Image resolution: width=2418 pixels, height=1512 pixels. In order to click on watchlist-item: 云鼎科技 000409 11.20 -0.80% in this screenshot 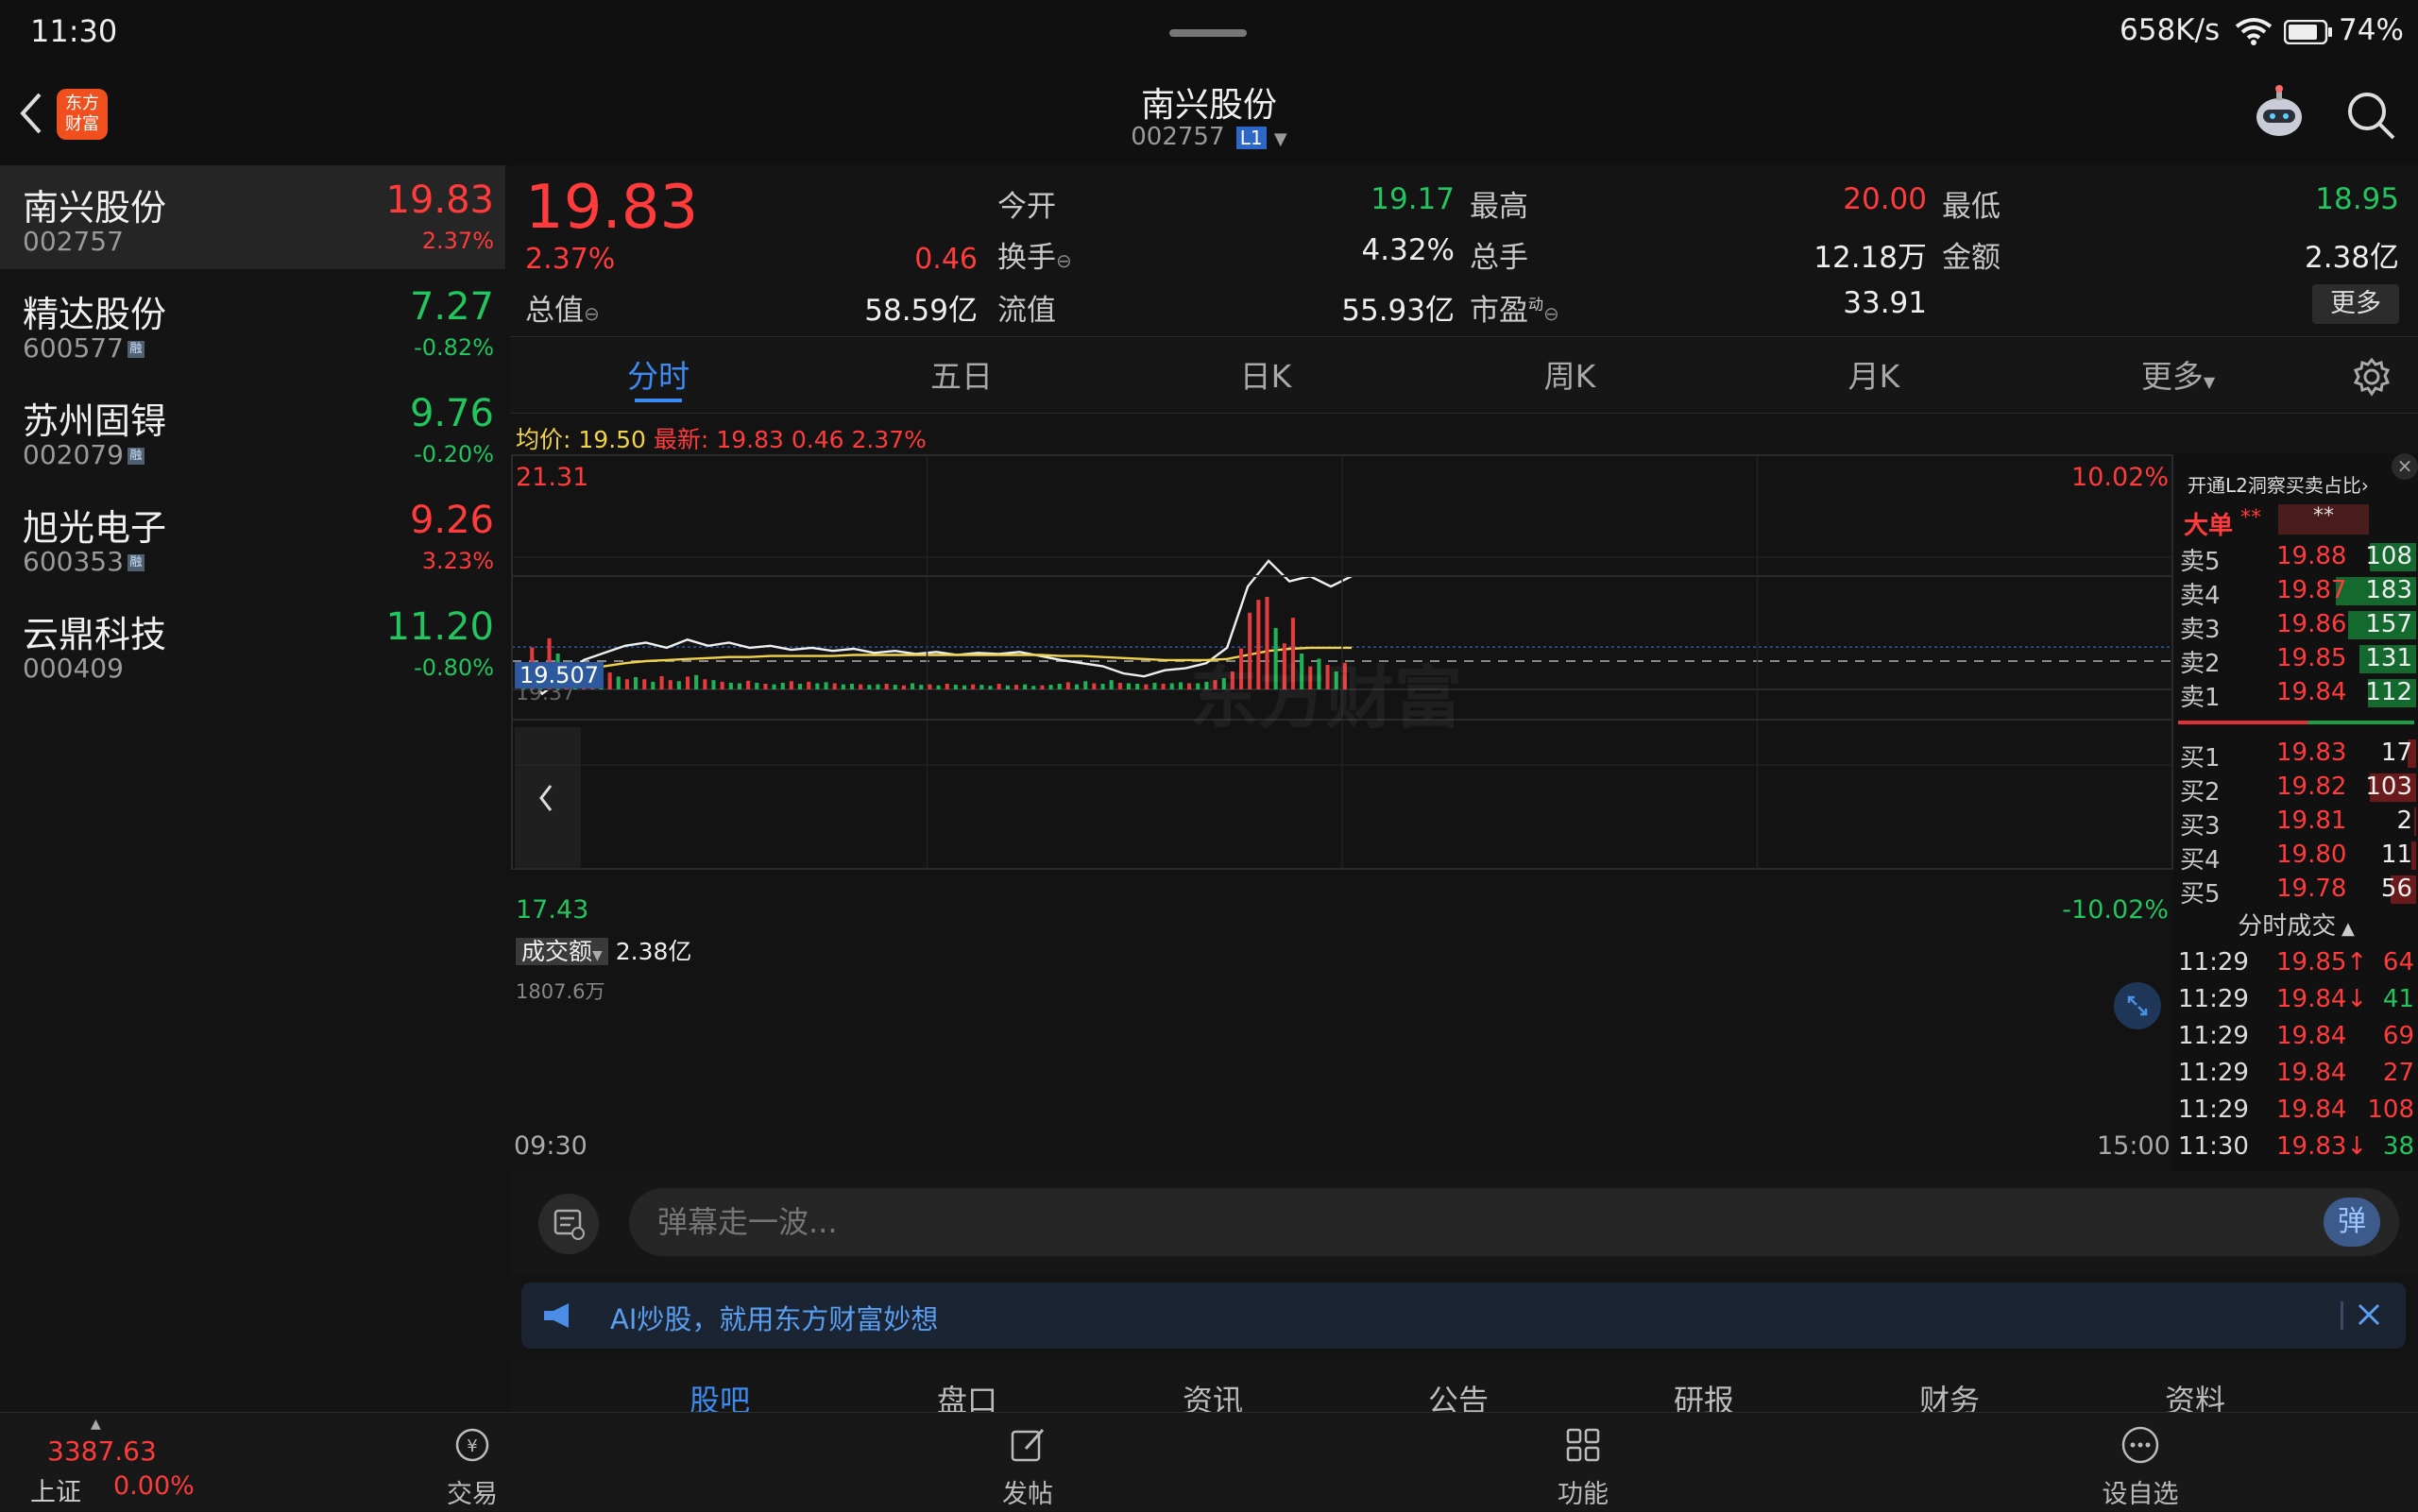, I will do `click(253, 644)`.